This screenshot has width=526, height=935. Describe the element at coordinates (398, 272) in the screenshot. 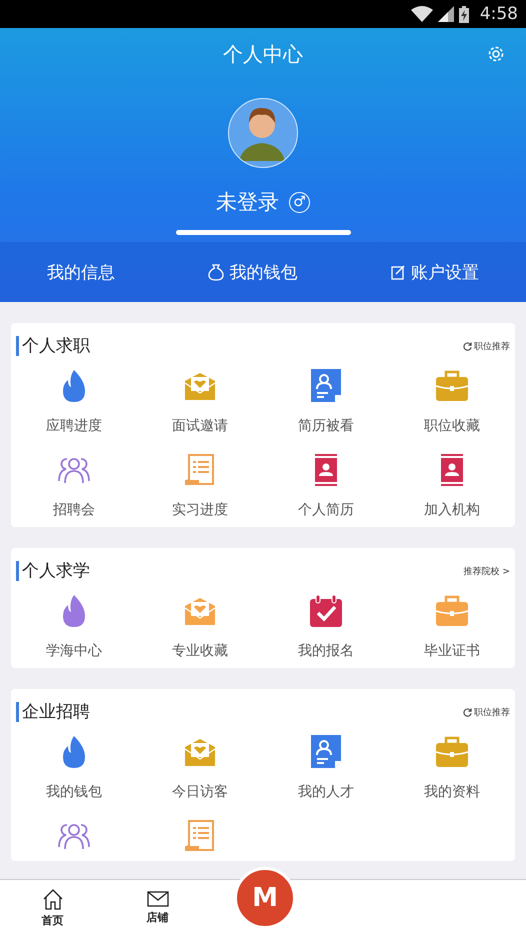

I see `edit-icon` at that location.